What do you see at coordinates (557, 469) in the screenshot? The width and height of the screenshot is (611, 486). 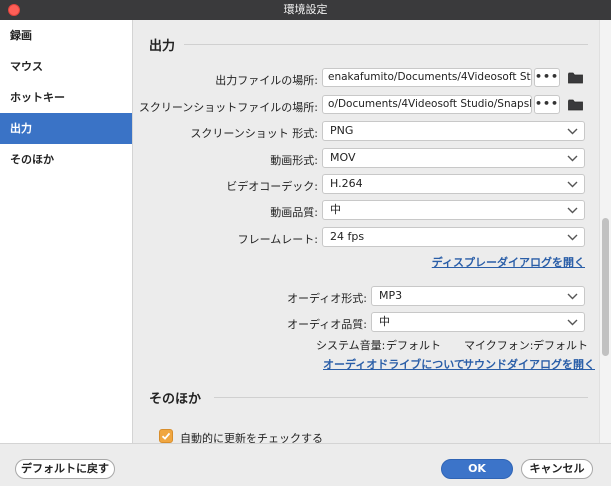 I see `cancel-button: キャンセル` at bounding box center [557, 469].